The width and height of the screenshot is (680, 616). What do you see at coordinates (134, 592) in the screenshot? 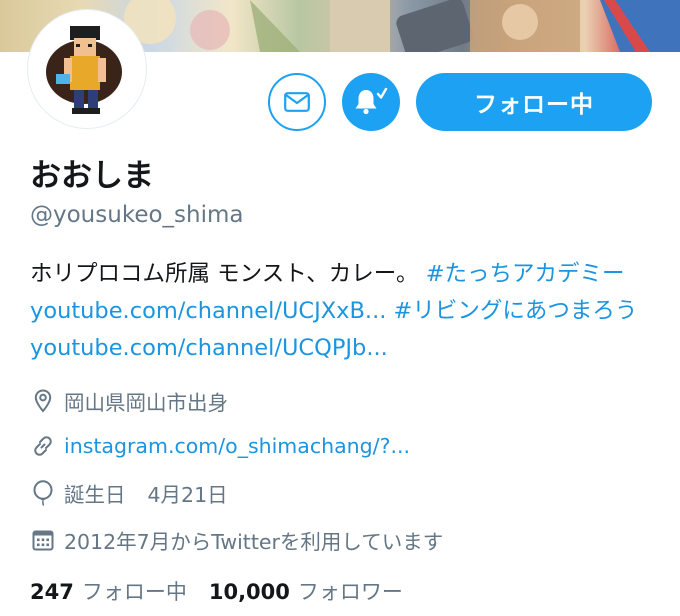
I see `following-label: フォロー中` at bounding box center [134, 592].